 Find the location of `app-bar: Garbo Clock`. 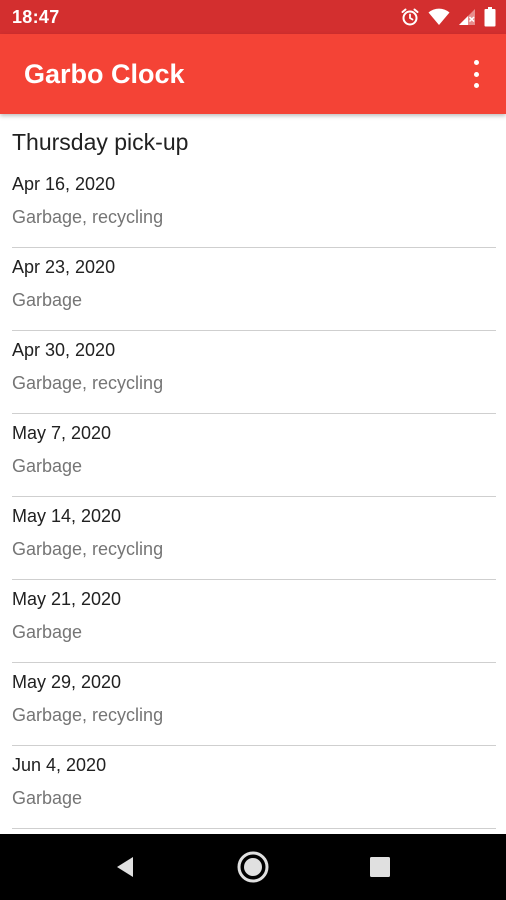

app-bar: Garbo Clock is located at coordinates (253, 74).